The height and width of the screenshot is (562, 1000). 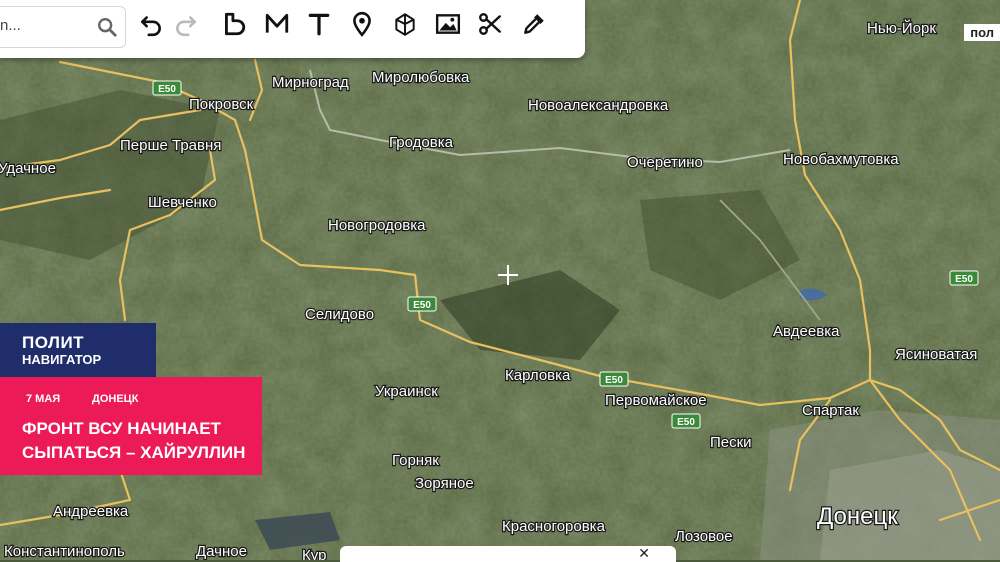 I want to click on logo-line2: НАВИГАТОР, so click(x=62, y=359).